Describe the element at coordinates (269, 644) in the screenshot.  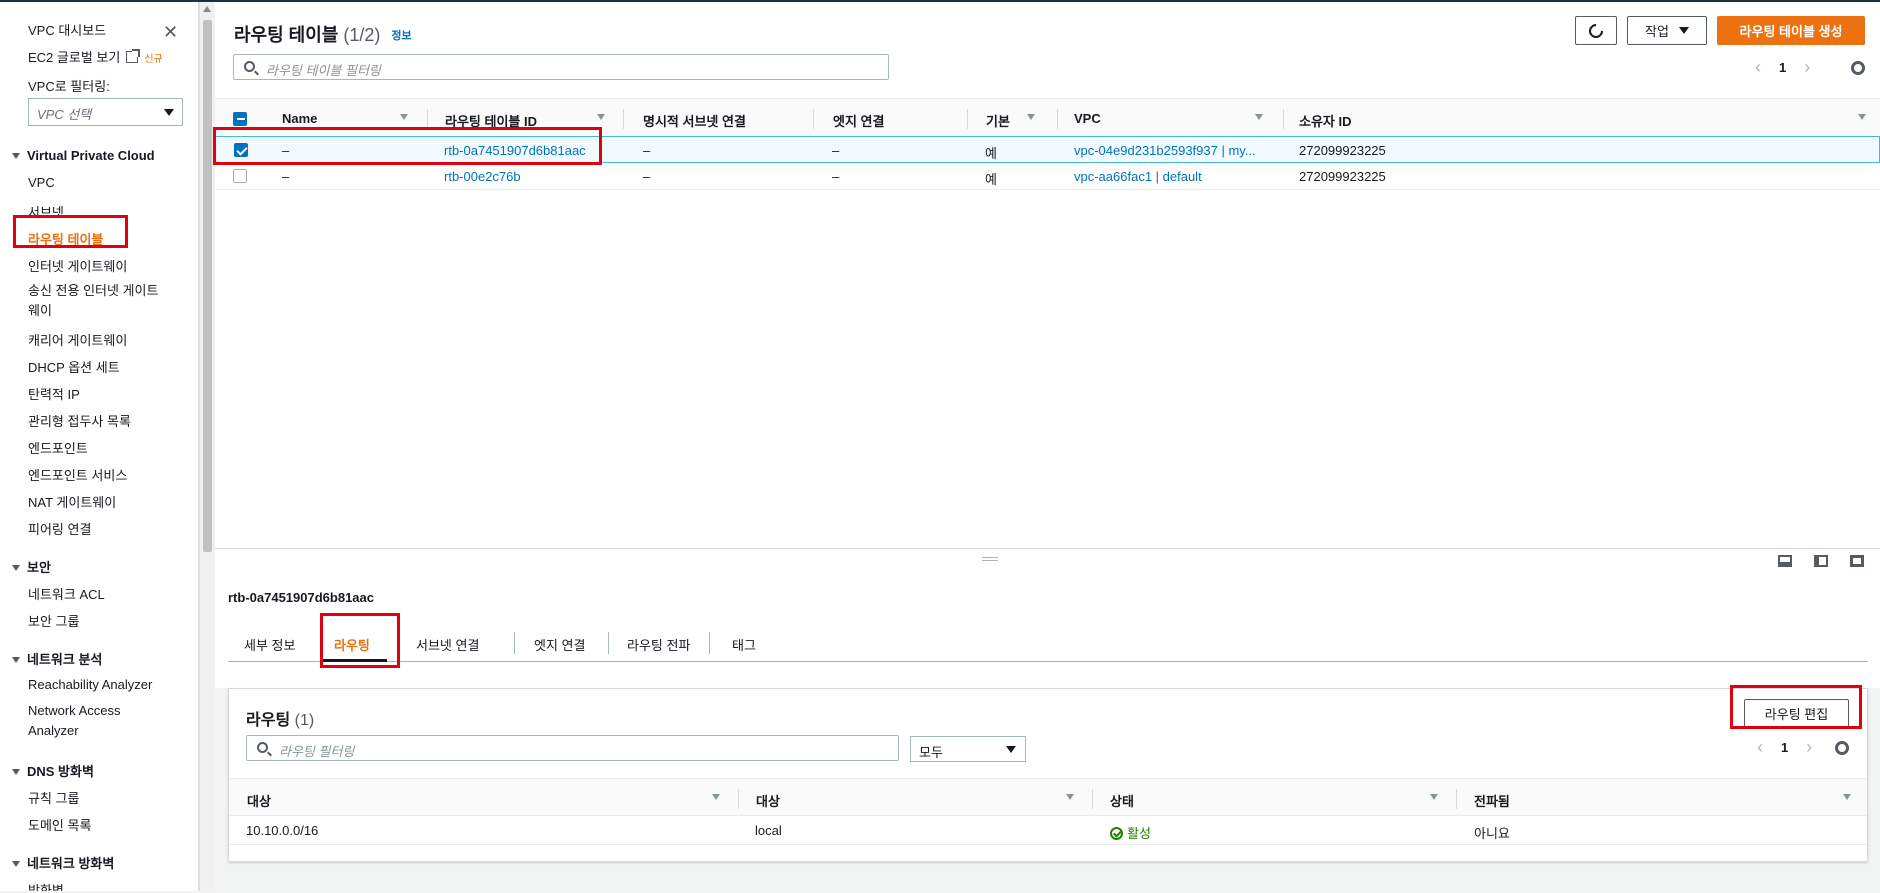
I see `tab-details: 세부 정보` at that location.